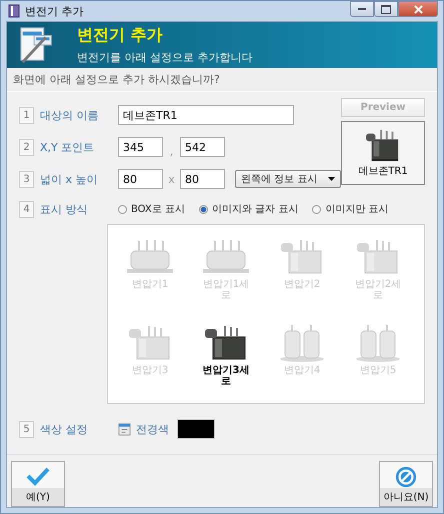 Image resolution: width=444 pixels, height=514 pixels. I want to click on display-mode-radio: BOX로 표시, so click(151, 209).